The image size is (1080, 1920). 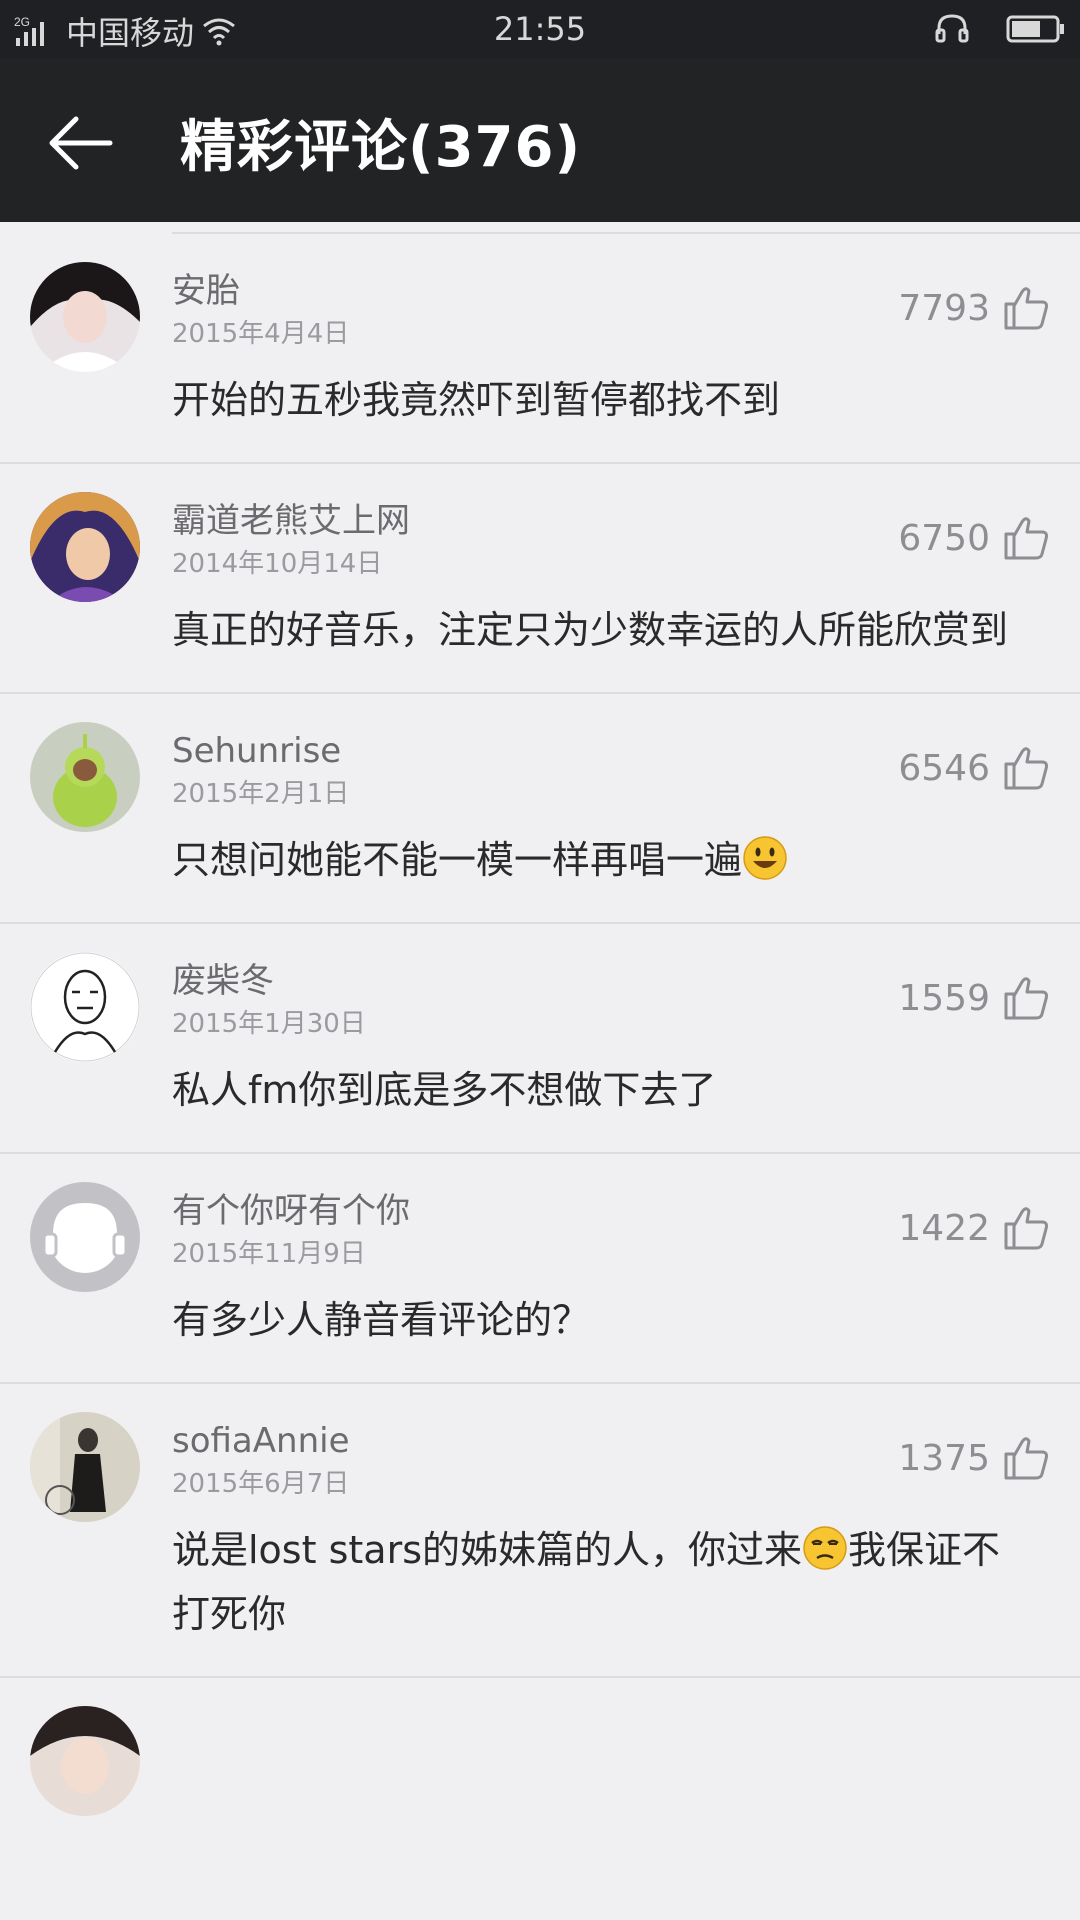 I want to click on battery-icon, so click(x=1035, y=29).